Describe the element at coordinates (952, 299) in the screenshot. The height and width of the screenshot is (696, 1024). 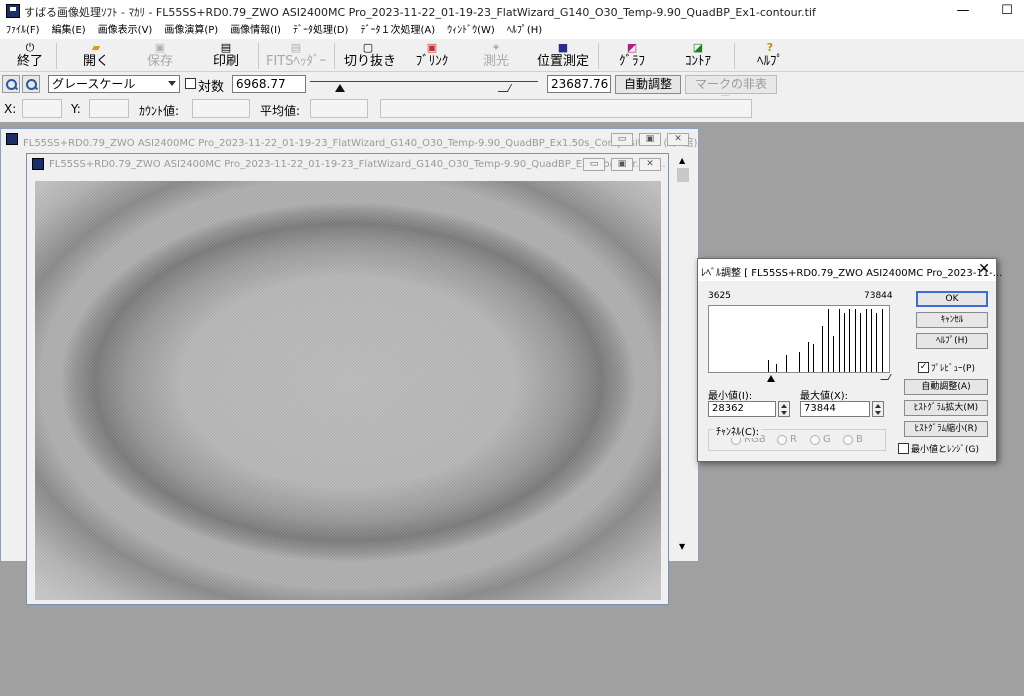
I see `ok-button: OK` at that location.